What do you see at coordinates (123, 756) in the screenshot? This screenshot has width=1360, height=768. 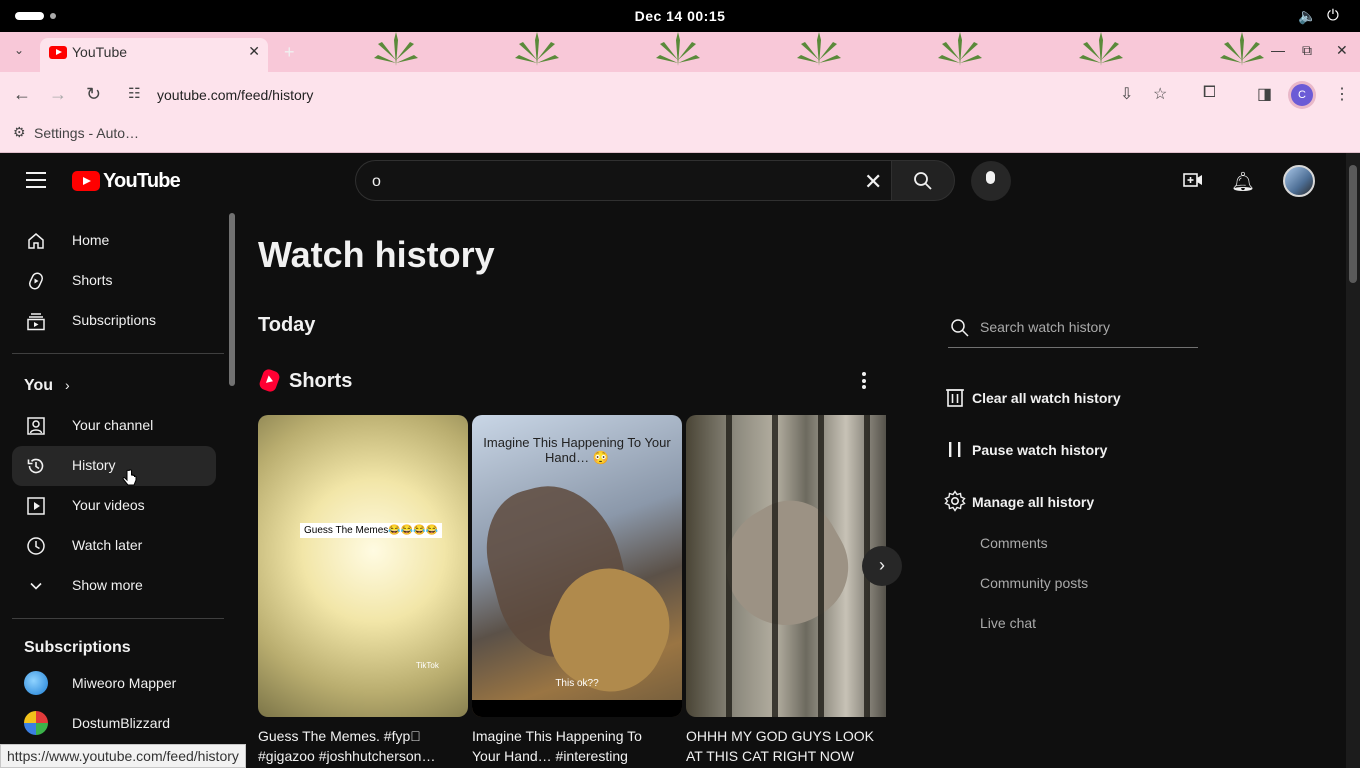 I see `link-status-bubble: https://www.youtube.com/feed/history` at bounding box center [123, 756].